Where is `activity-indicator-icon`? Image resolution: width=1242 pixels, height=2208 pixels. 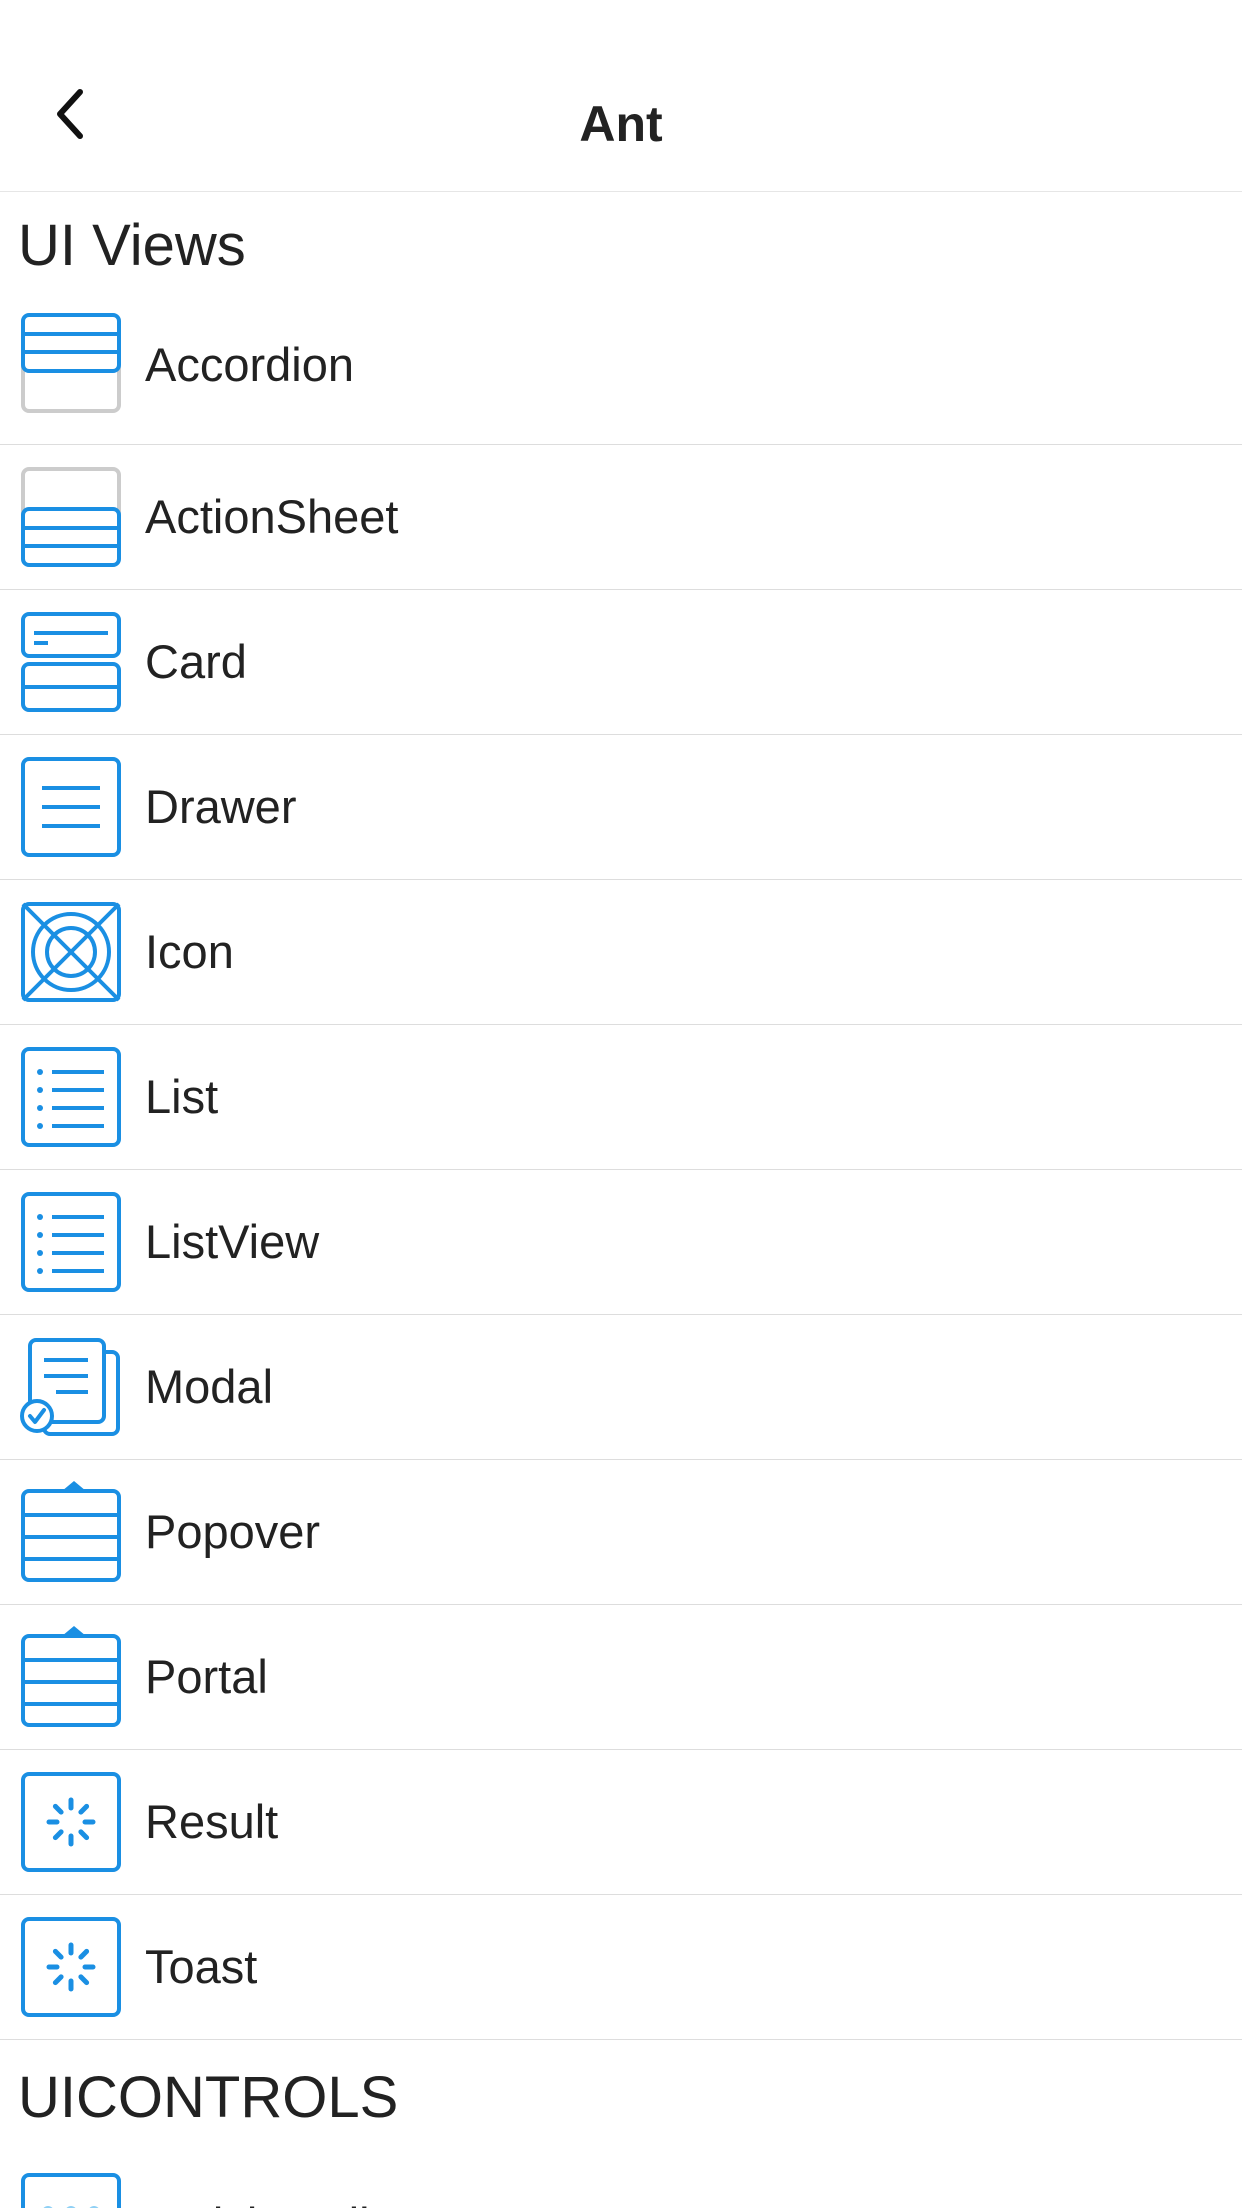
activity-indicator-icon is located at coordinates (71, 2190).